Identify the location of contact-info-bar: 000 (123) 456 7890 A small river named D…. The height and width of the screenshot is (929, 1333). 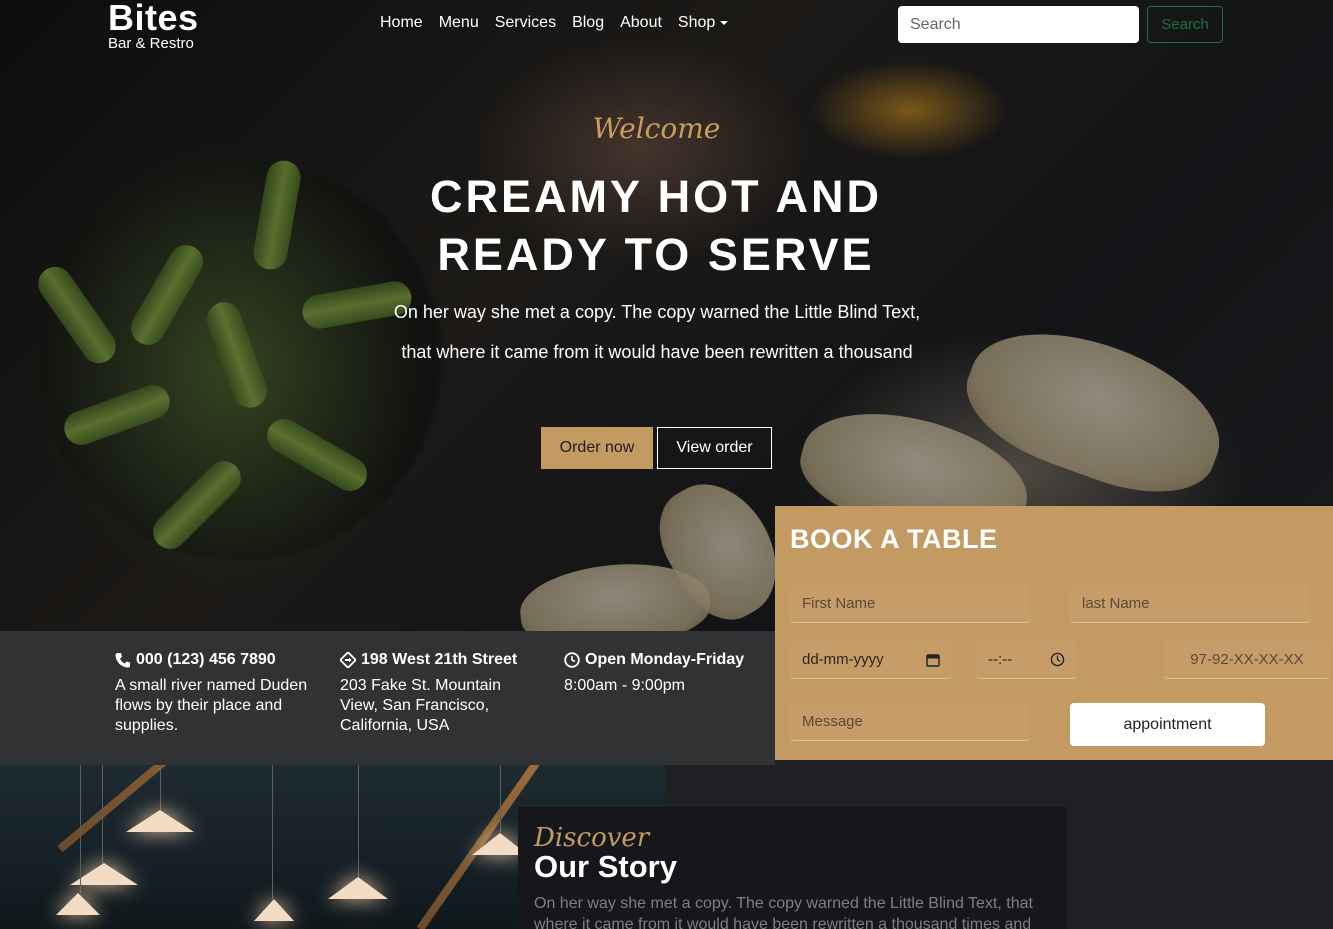
(387, 698).